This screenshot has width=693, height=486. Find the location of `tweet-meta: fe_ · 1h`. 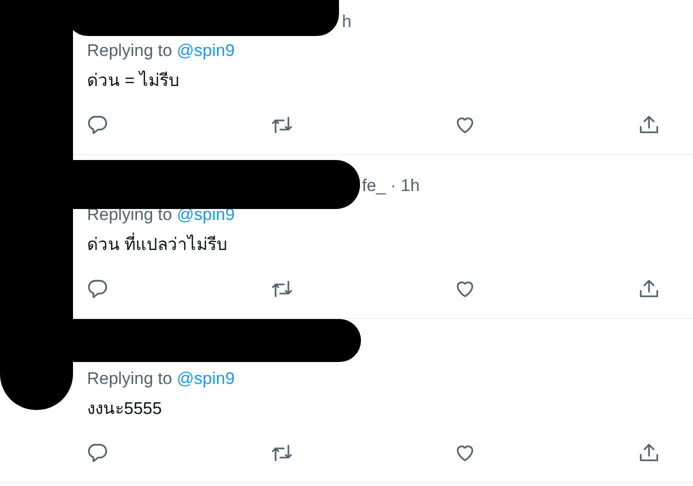

tweet-meta: fe_ · 1h is located at coordinates (391, 185).